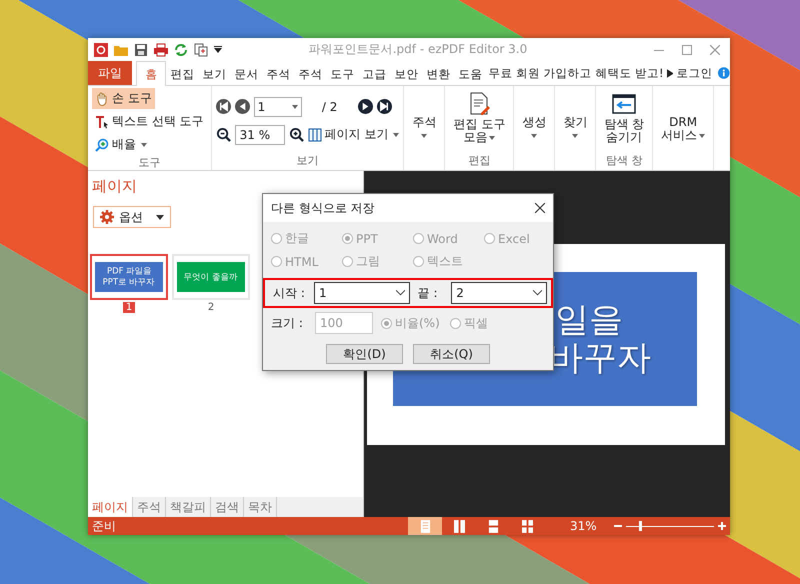 The height and width of the screenshot is (584, 800). I want to click on ribbon-tab: 보안, so click(406, 73).